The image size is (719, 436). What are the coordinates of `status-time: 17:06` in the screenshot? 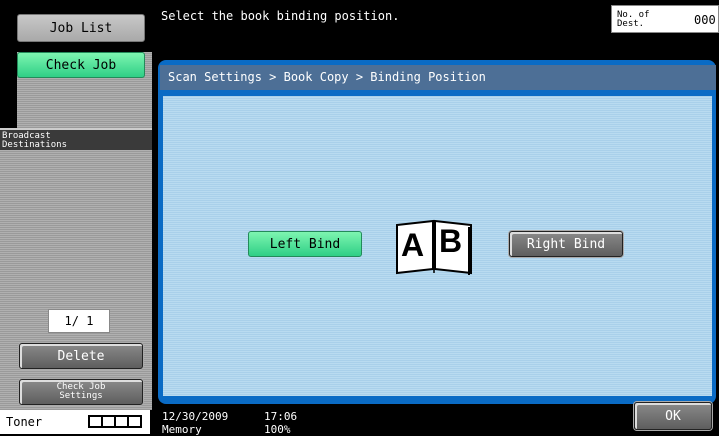 It's located at (281, 416).